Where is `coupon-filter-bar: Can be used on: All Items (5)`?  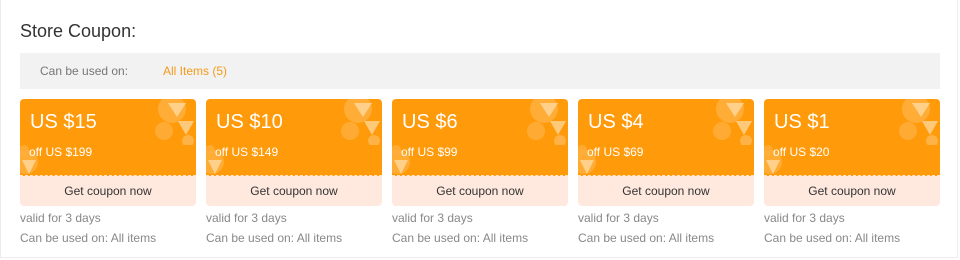 coupon-filter-bar: Can be used on: All Items (5) is located at coordinates (480, 71).